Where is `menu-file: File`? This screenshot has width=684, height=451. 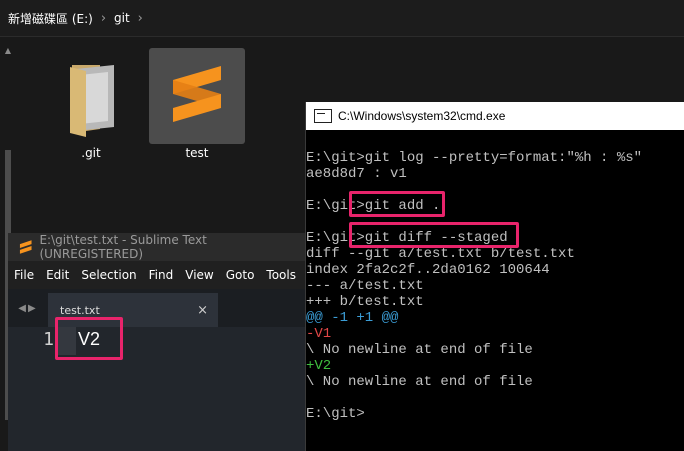 menu-file: File is located at coordinates (24, 275).